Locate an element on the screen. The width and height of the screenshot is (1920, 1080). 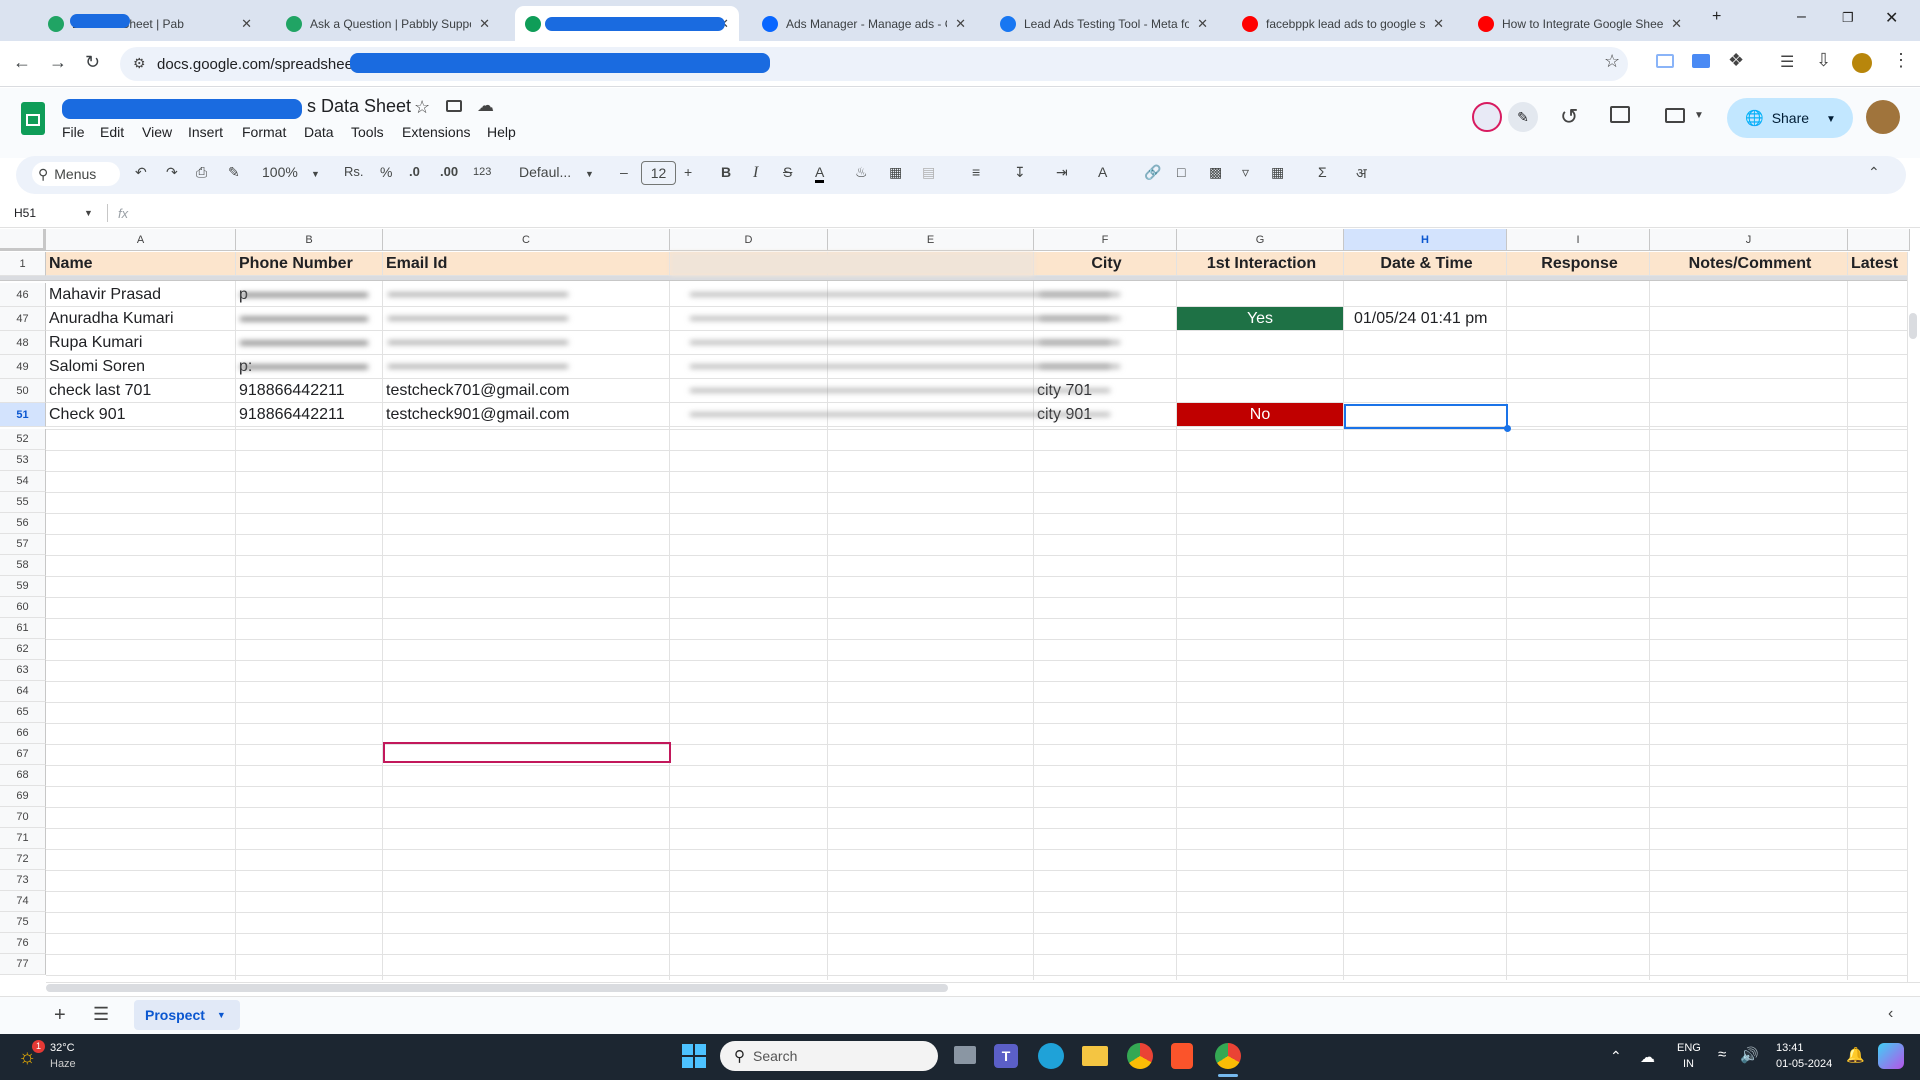
insert-link-icon: 🔗 is located at coordinates (1152, 172).